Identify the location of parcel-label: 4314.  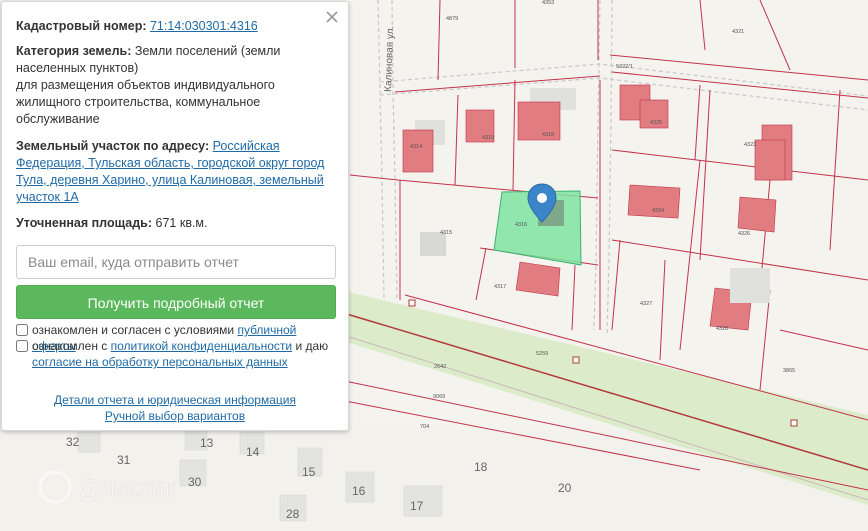
(416, 147).